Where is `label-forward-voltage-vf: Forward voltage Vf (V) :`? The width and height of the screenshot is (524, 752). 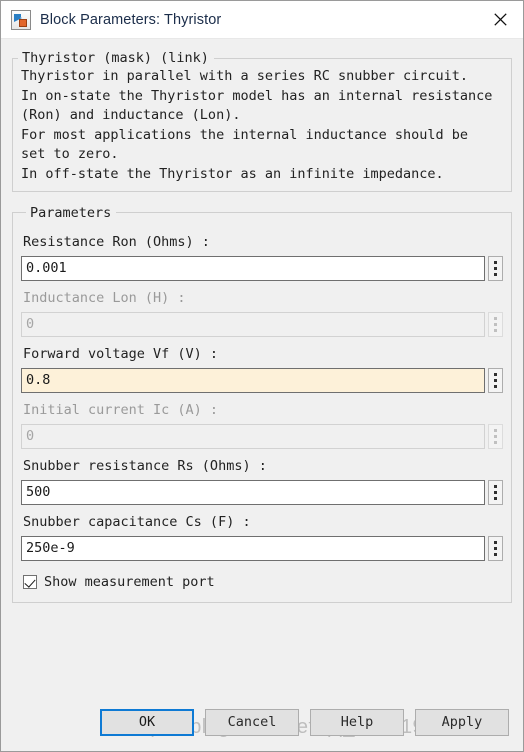
label-forward-voltage-vf: Forward voltage Vf (V) : is located at coordinates (121, 353).